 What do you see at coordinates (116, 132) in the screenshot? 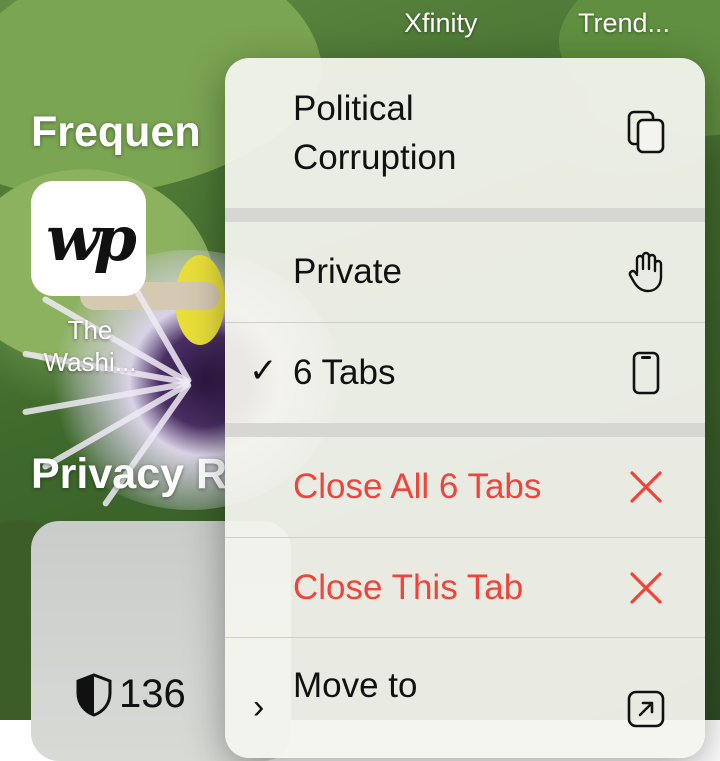
I see `frequently-visited-title: Frequen` at bounding box center [116, 132].